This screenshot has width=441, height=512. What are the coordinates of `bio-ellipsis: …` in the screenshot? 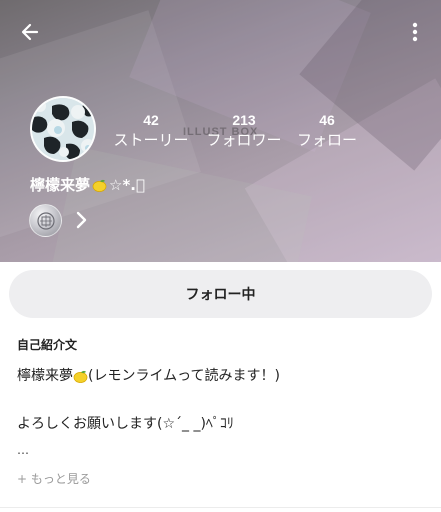 It's located at (23, 450).